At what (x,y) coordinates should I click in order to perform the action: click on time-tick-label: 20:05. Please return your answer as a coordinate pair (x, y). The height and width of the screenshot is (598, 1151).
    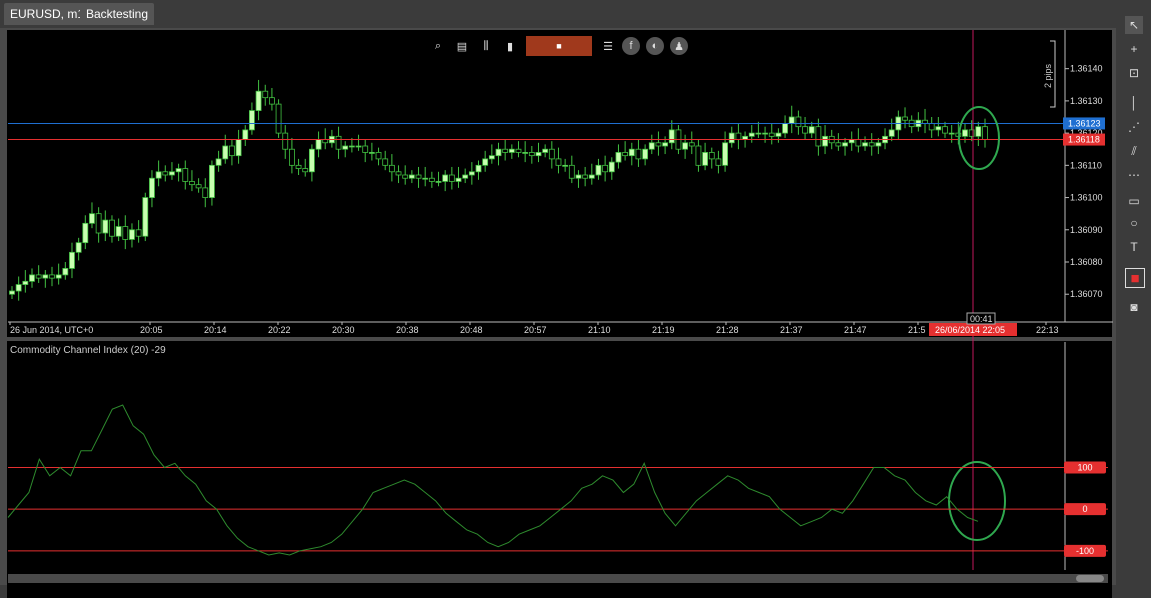
    Looking at the image, I should click on (151, 330).